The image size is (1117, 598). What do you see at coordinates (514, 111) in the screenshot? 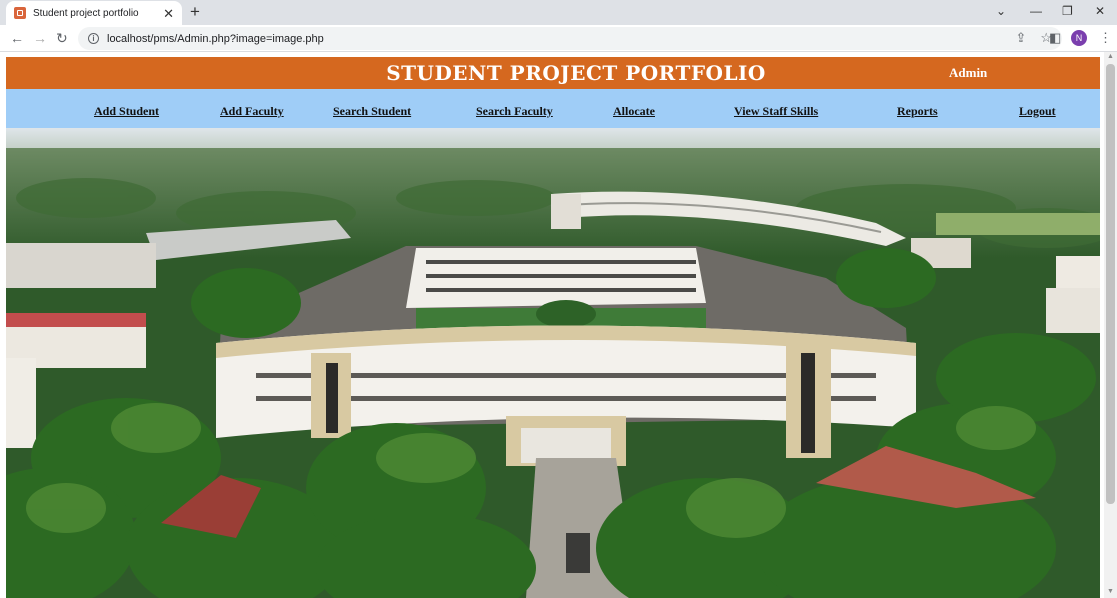
I see `menu-search-faculty: Search Faculty` at bounding box center [514, 111].